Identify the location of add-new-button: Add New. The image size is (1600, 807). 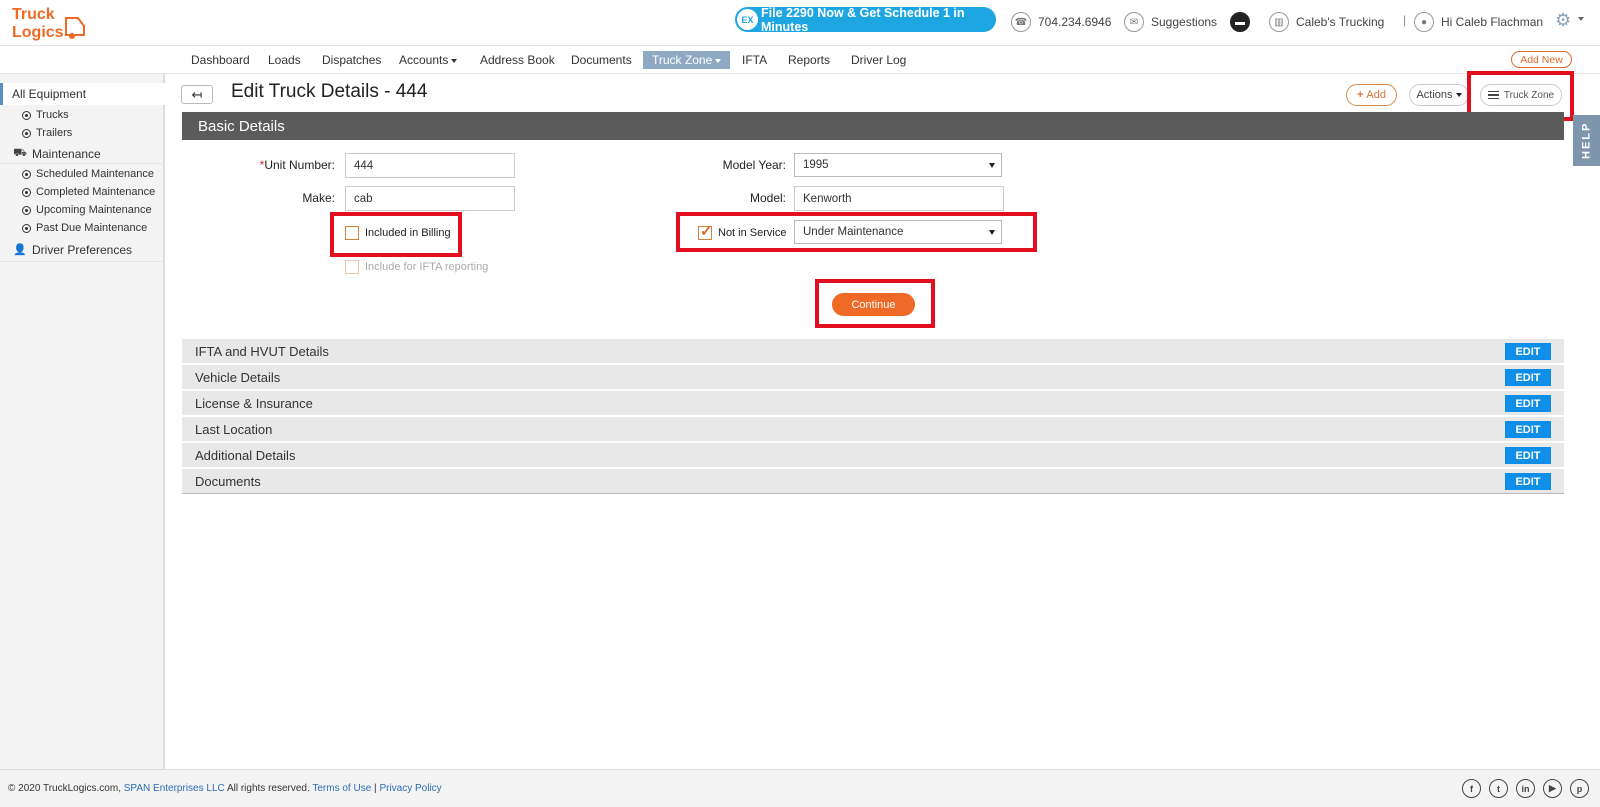
(1541, 59).